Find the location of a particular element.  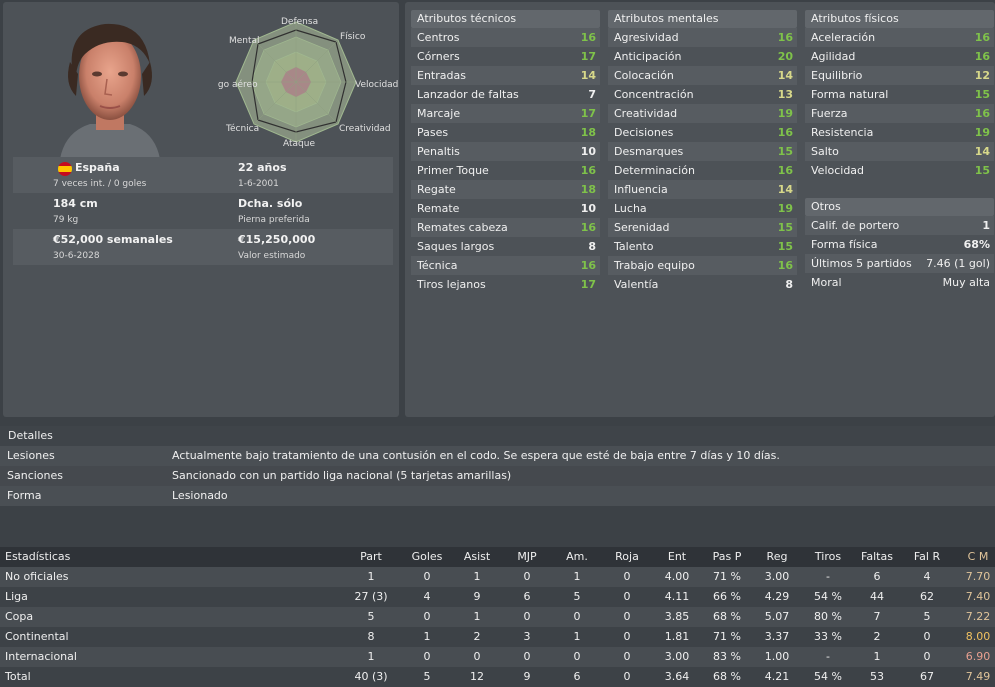

attribute-tecnica: Técnica 16 is located at coordinates (505, 265).